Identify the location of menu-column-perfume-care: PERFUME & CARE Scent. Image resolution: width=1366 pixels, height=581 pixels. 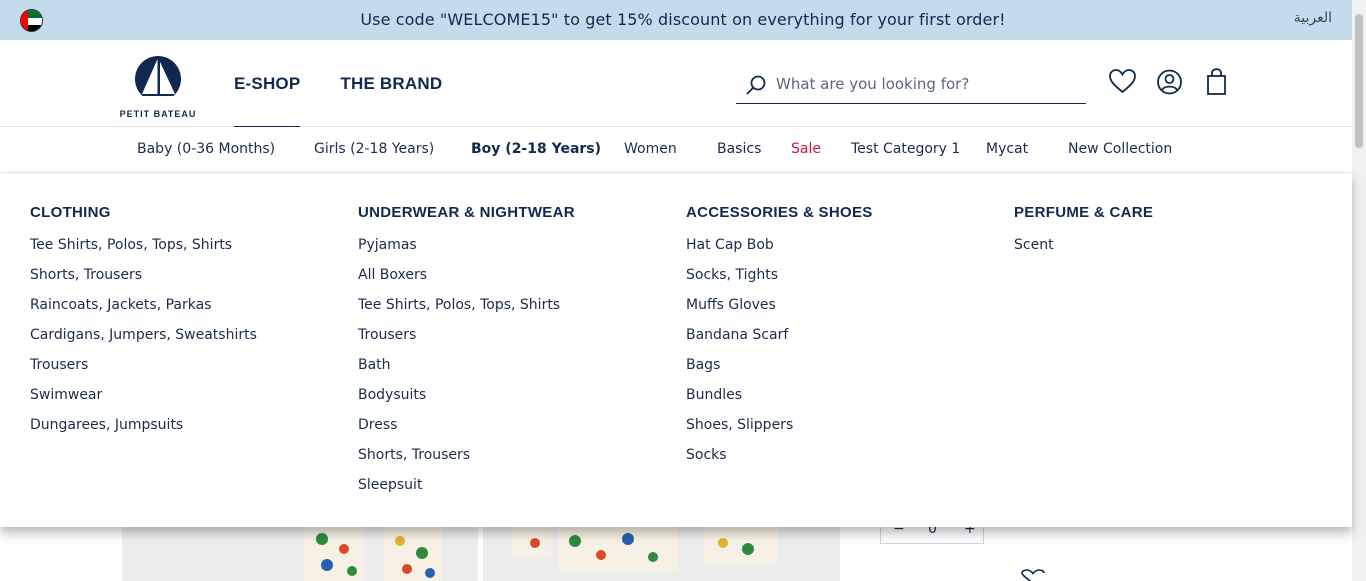
(1083, 232).